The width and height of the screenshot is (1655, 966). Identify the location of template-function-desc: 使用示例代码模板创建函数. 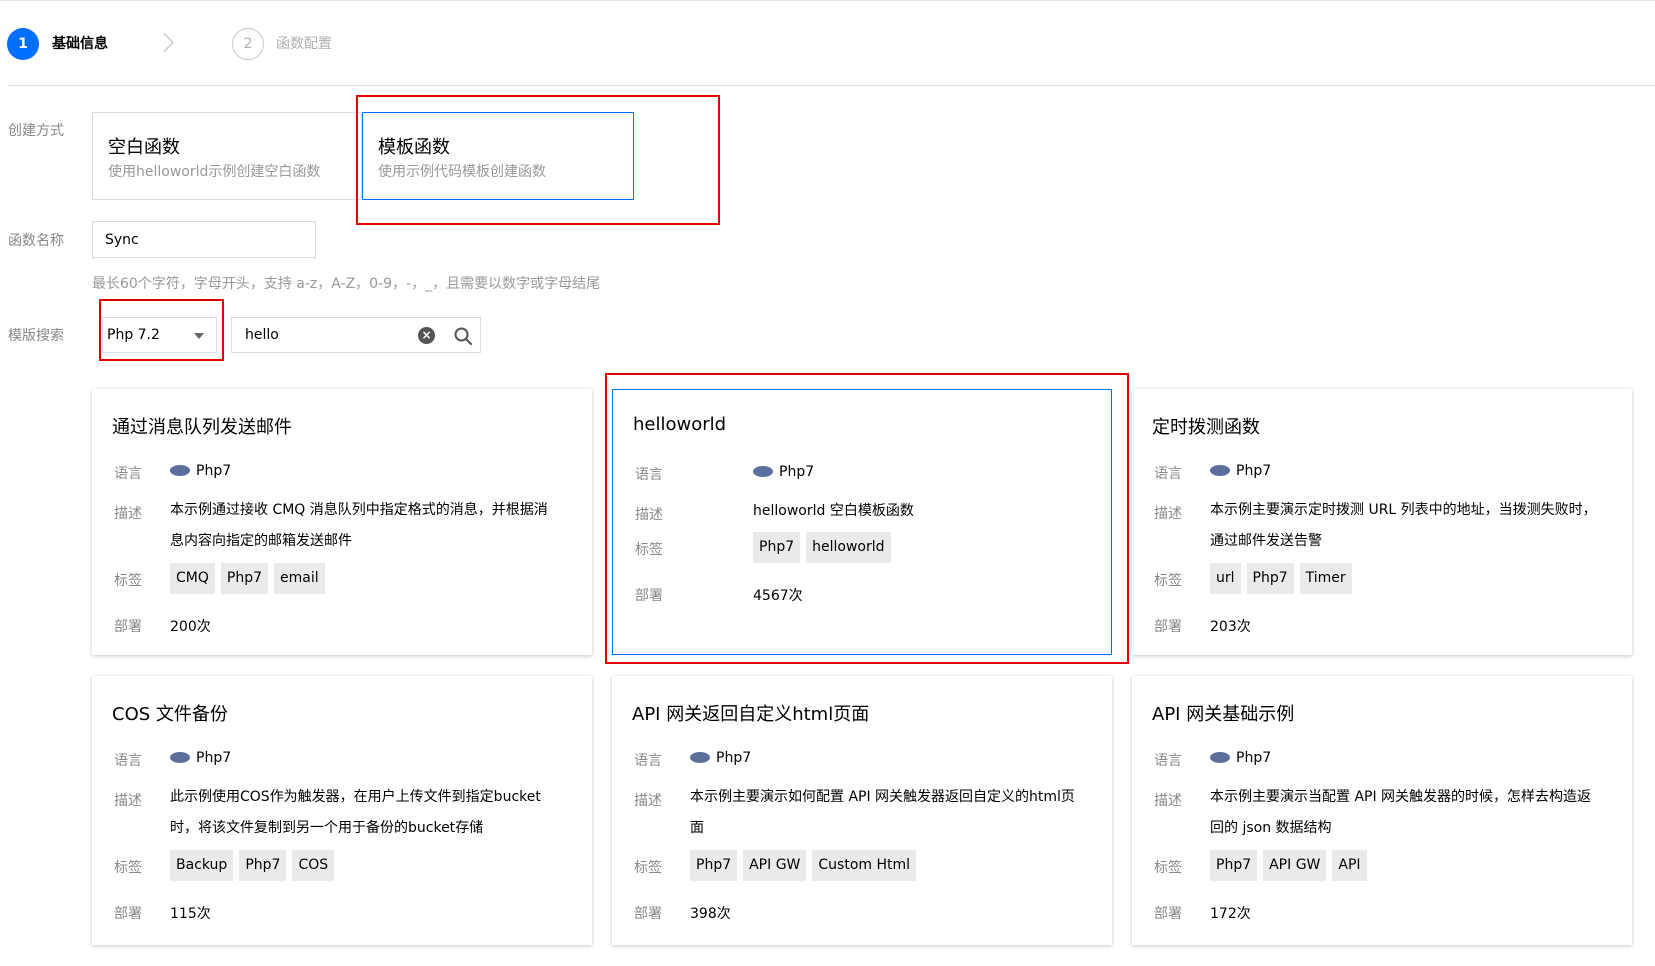
(462, 172).